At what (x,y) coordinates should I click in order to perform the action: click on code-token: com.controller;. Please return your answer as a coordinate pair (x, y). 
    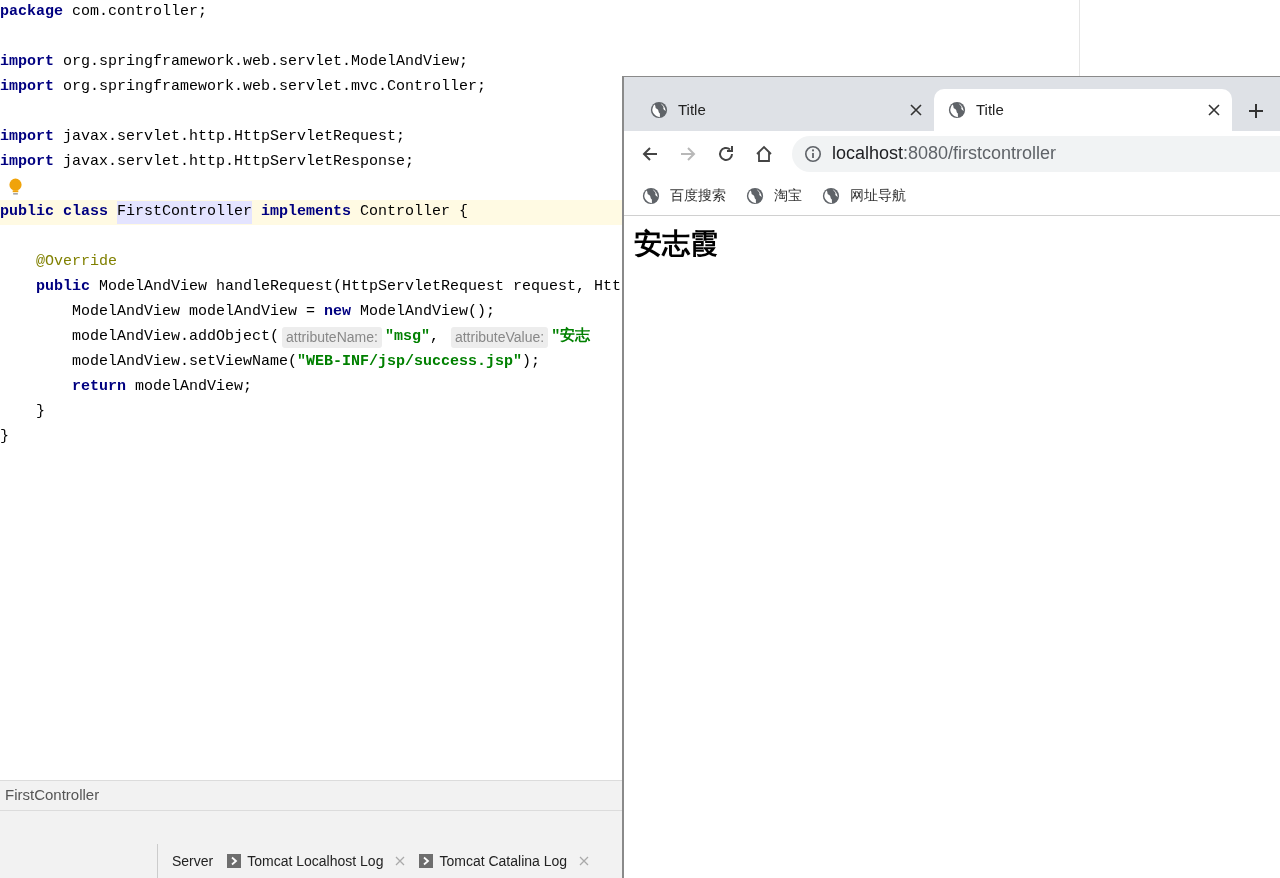
    Looking at the image, I should click on (139, 12).